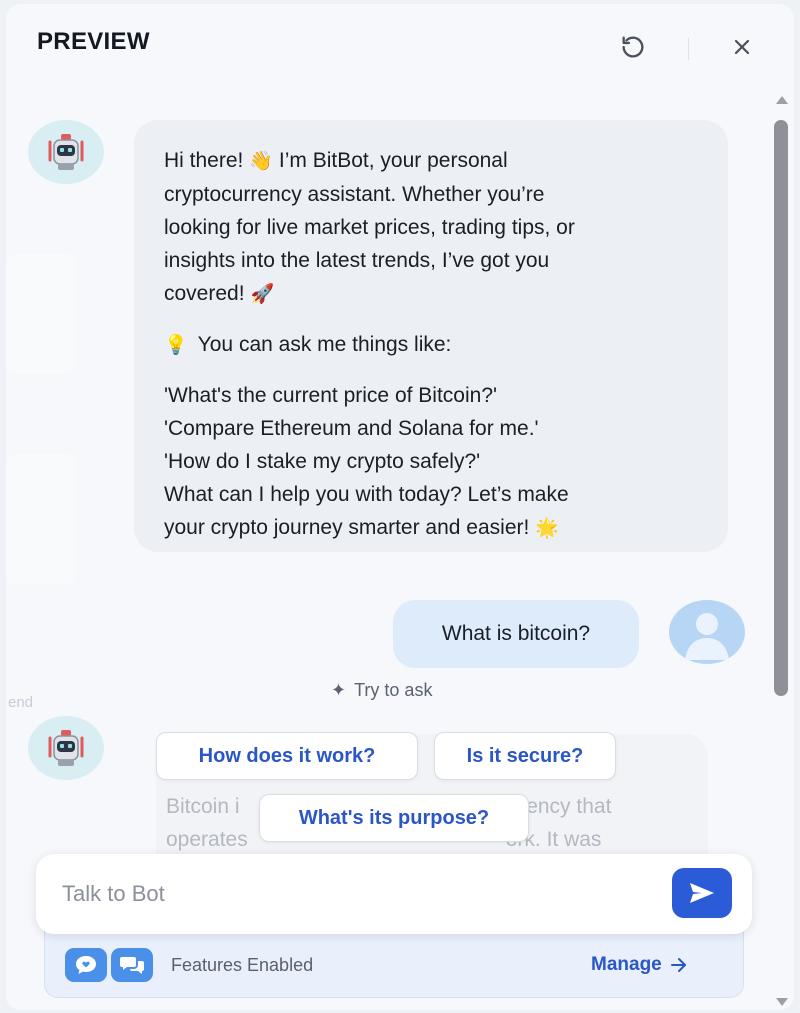  Describe the element at coordinates (516, 634) in the screenshot. I see `user-message-bubble: What is bitcoin?` at that location.